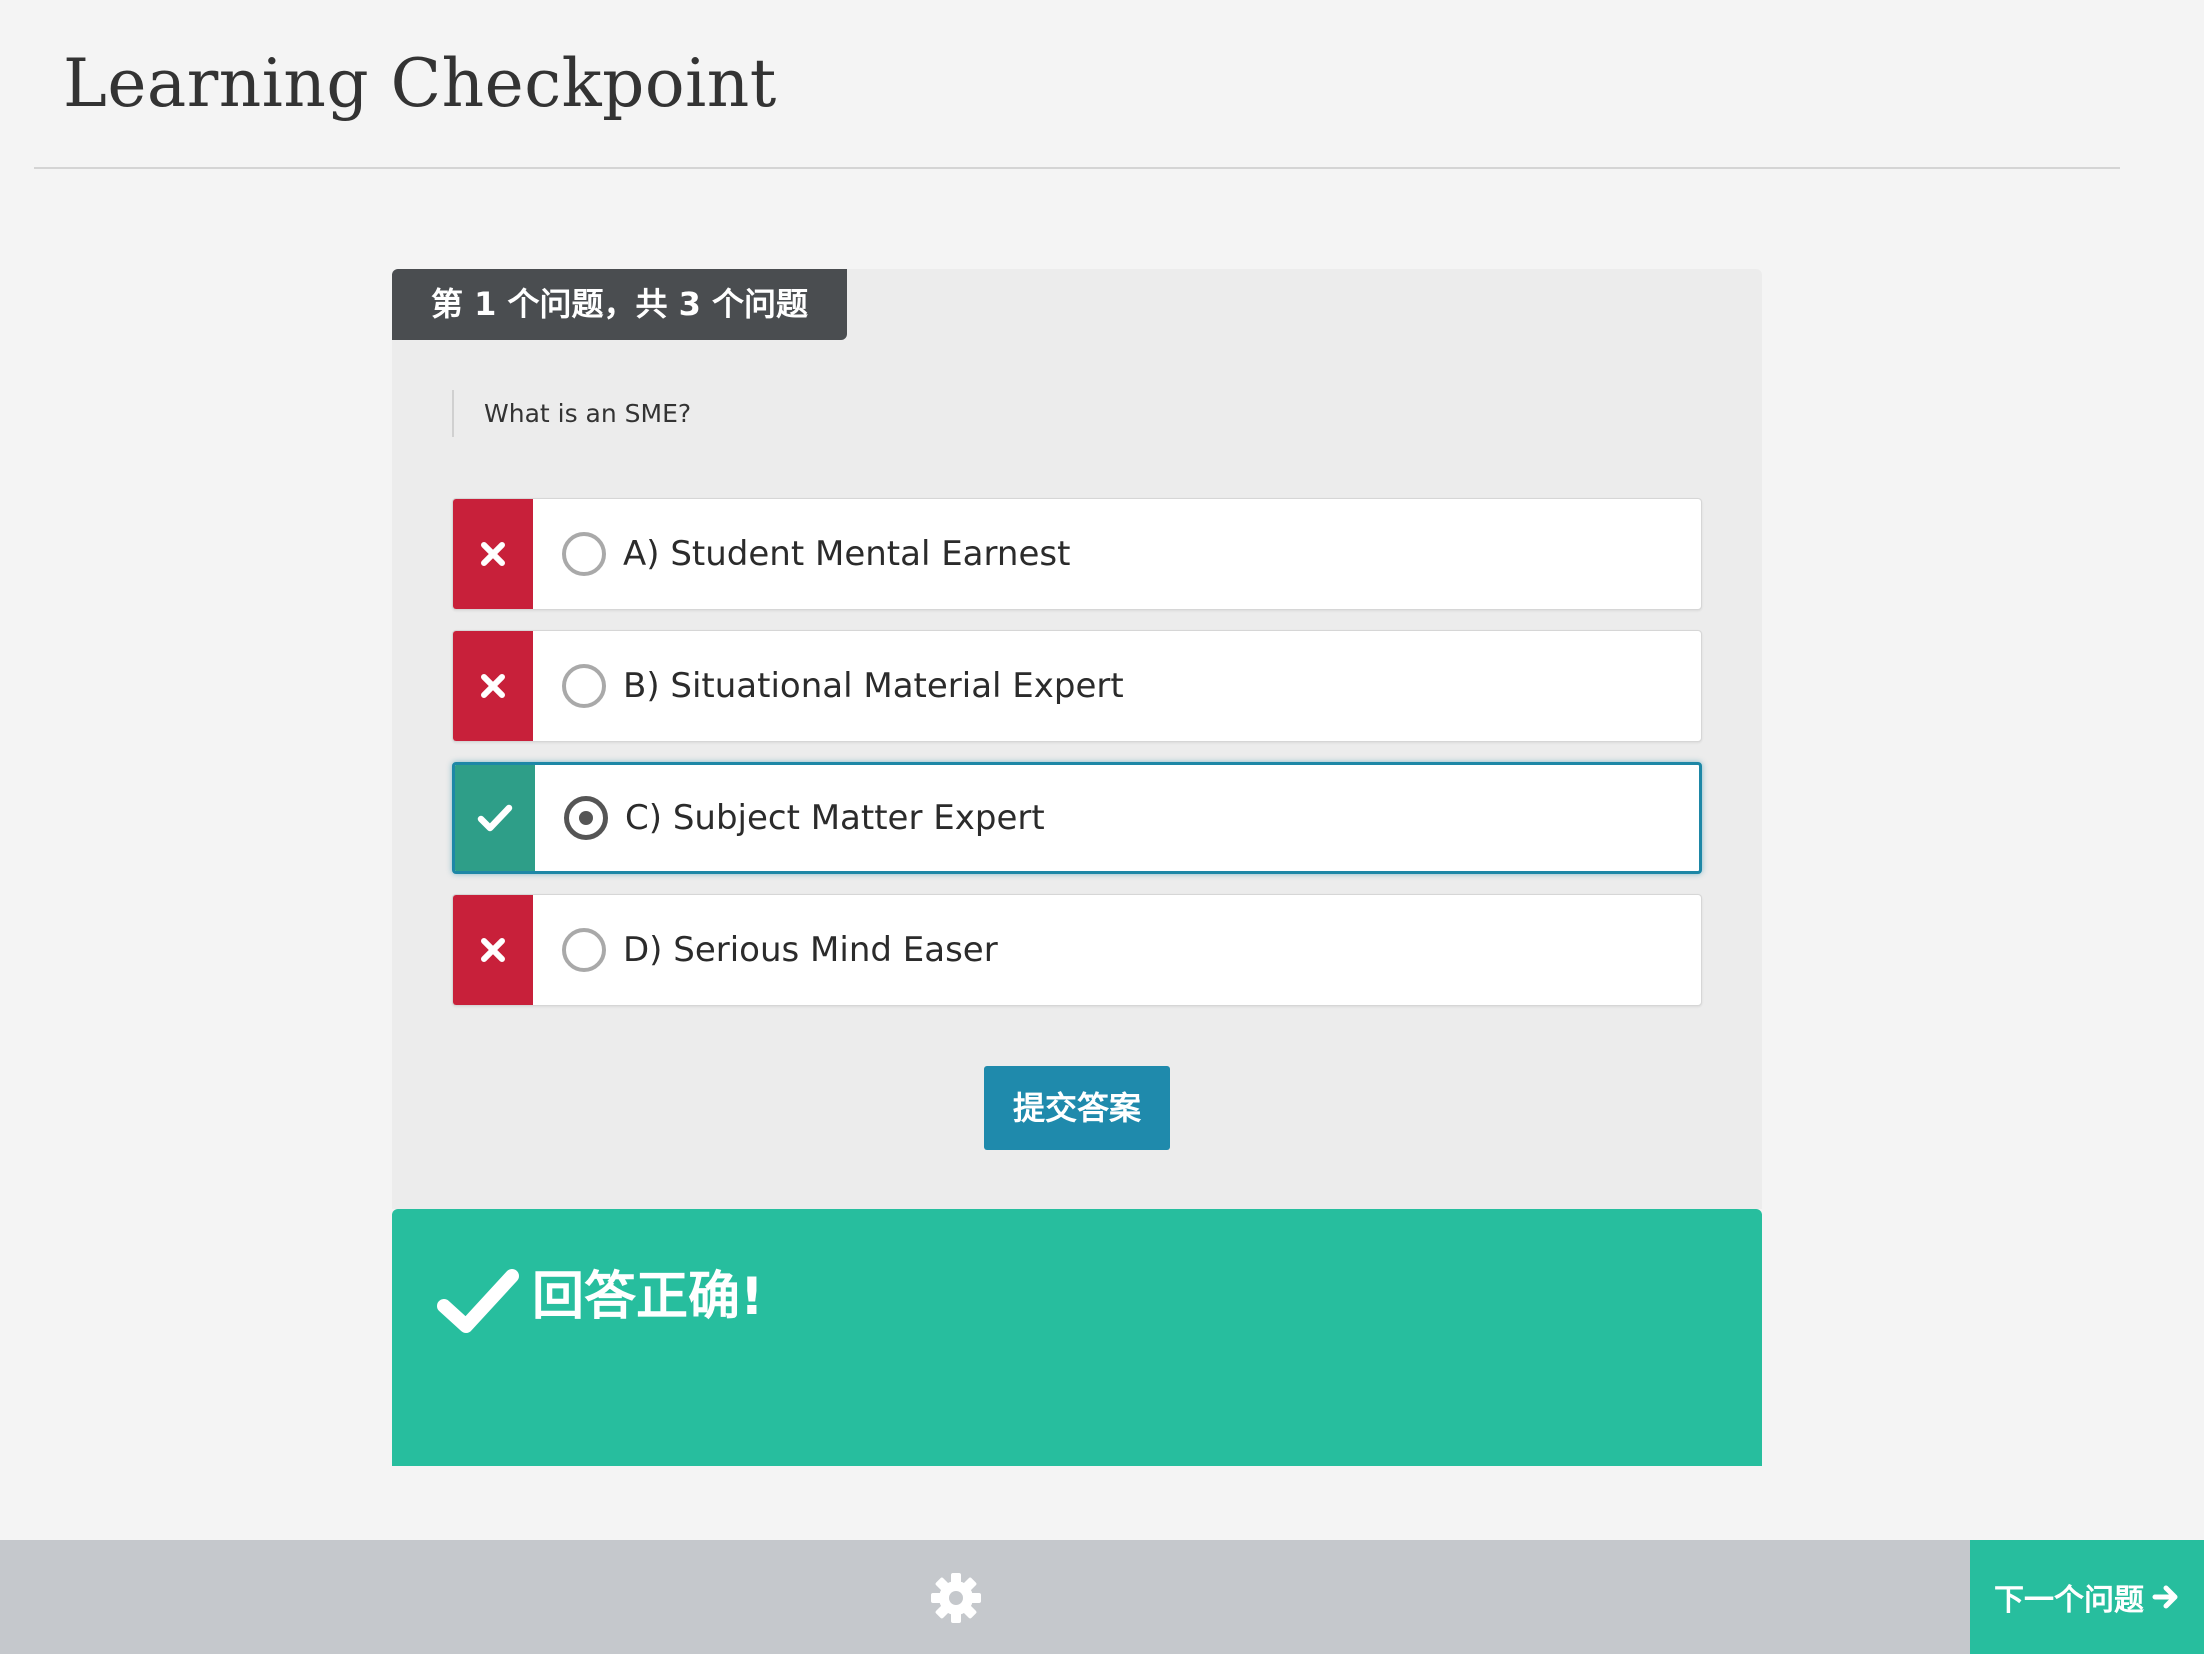 The width and height of the screenshot is (2204, 1654). Describe the element at coordinates (1077, 1337) in the screenshot. I see `feedback-panel: 回答正确!` at that location.